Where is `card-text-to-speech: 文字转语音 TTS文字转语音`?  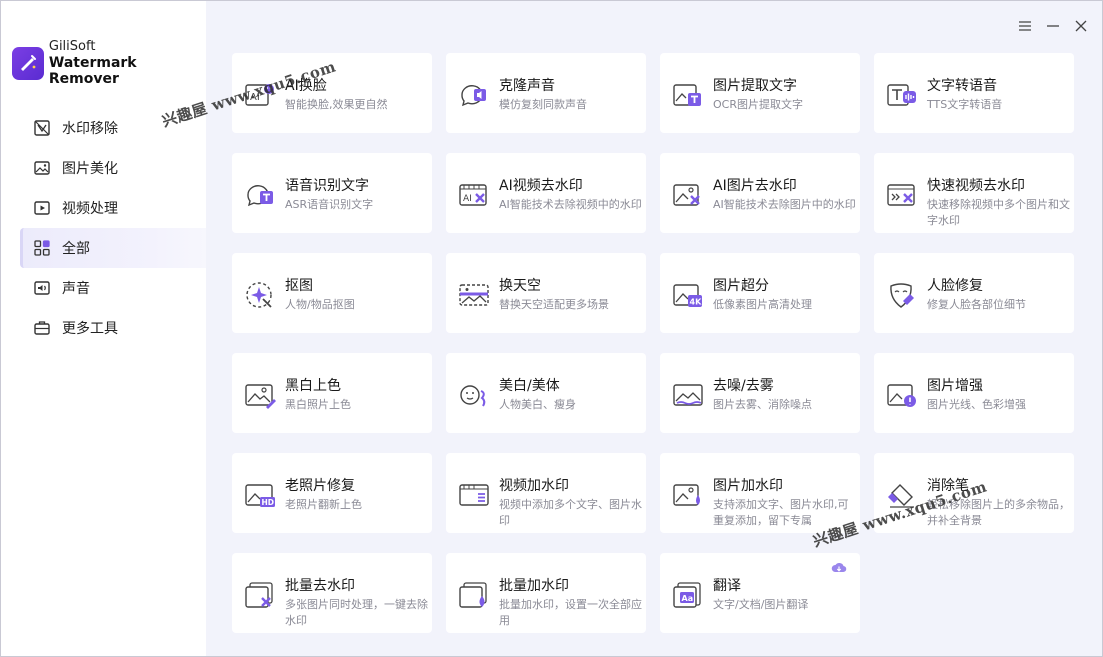 card-text-to-speech: 文字转语音 TTS文字转语音 is located at coordinates (974, 93).